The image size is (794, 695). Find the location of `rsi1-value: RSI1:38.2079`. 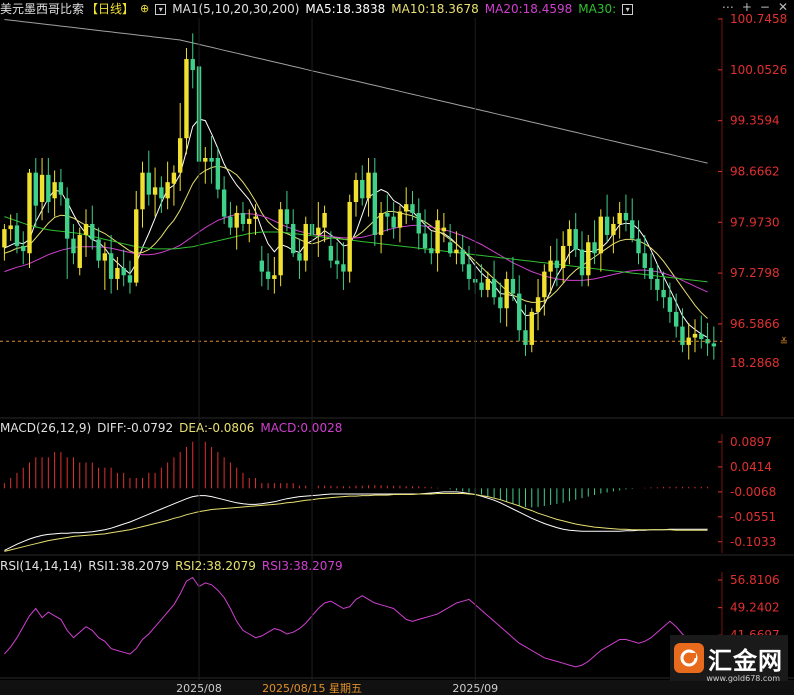

rsi1-value: RSI1:38.2079 is located at coordinates (129, 566).